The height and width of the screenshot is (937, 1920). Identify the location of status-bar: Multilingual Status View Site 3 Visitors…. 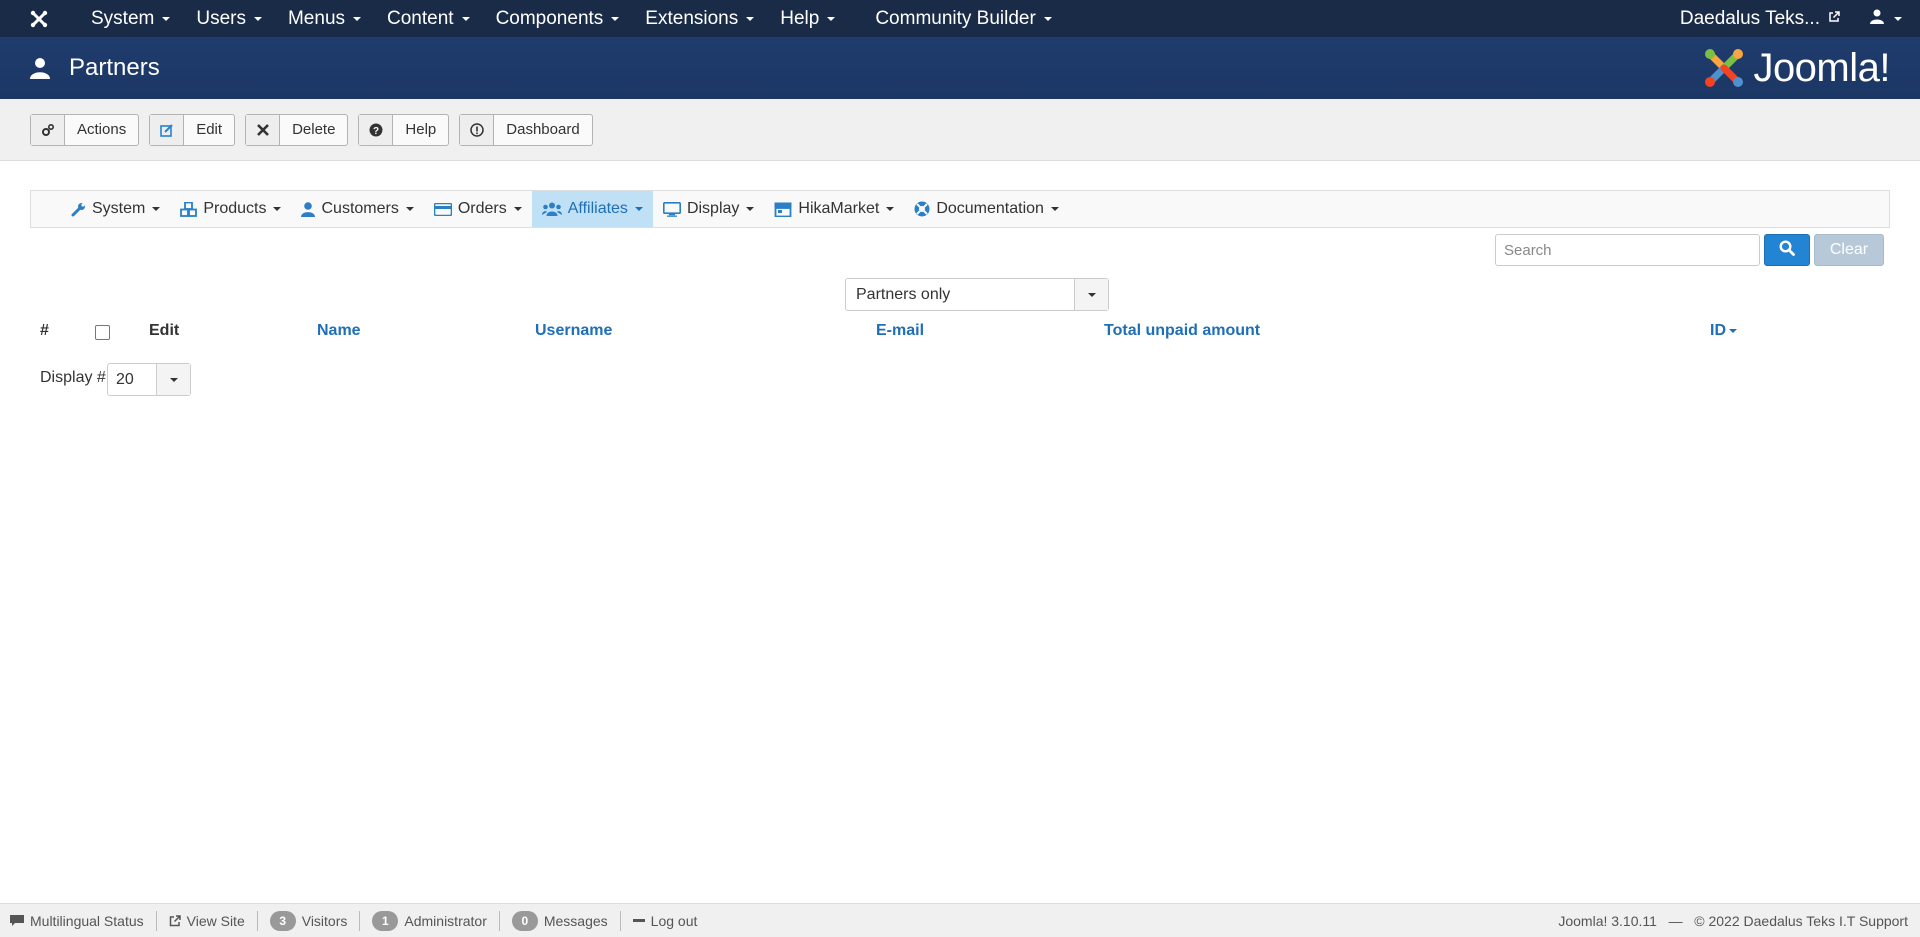
(960, 920).